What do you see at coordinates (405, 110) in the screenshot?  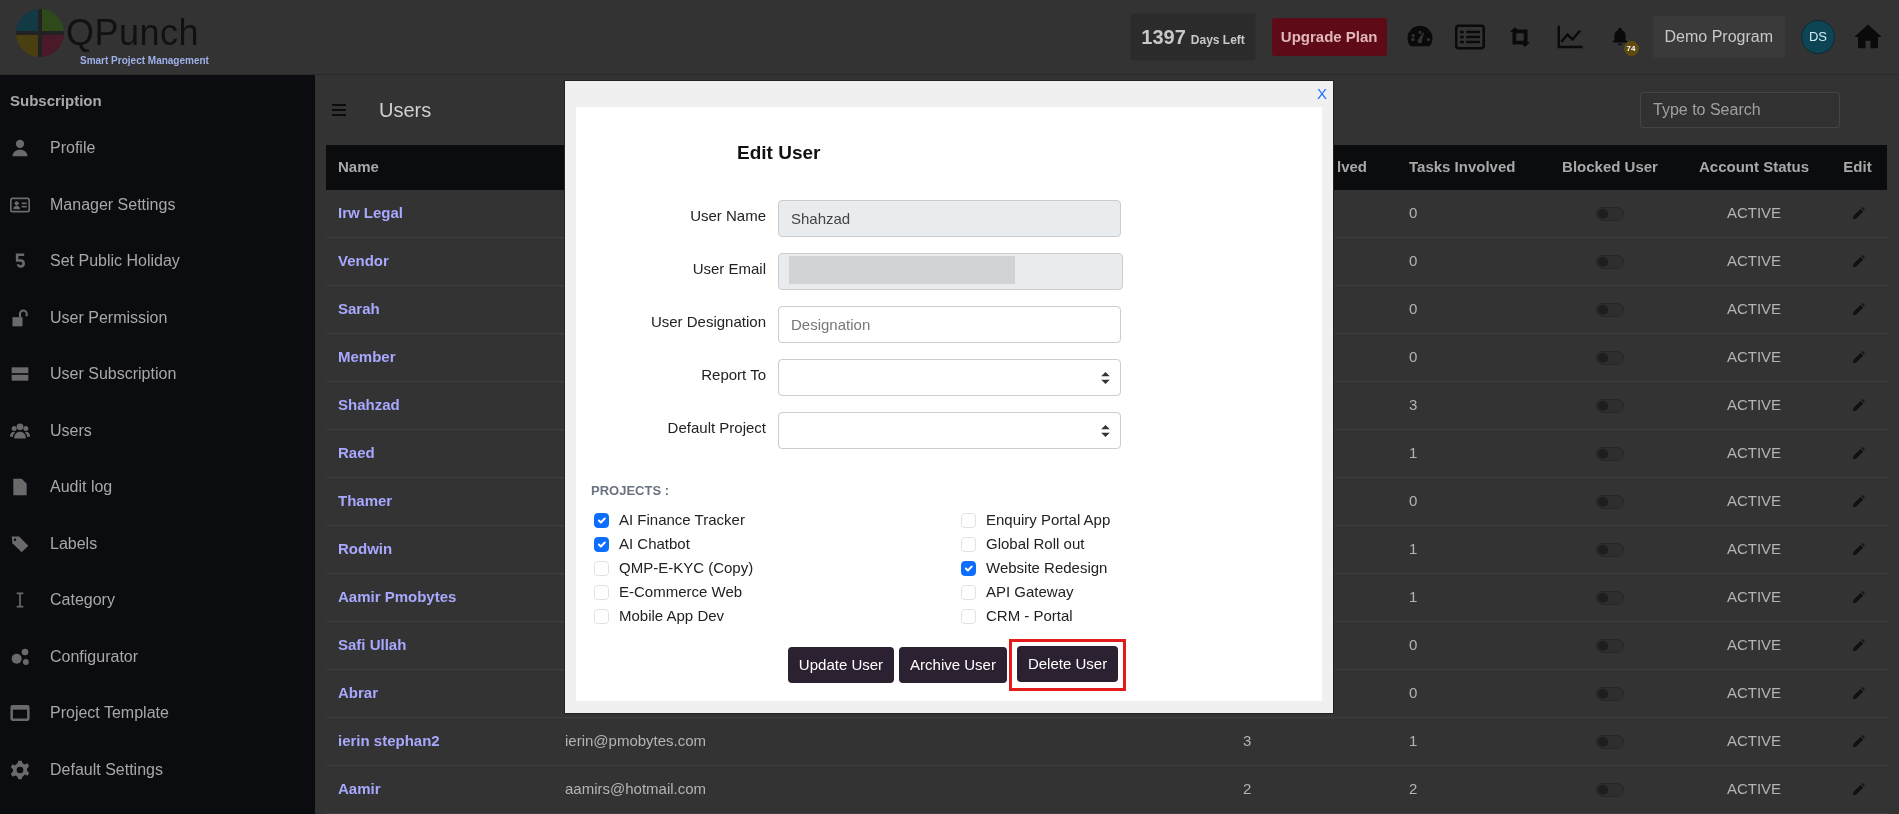 I see `page-title: Users` at bounding box center [405, 110].